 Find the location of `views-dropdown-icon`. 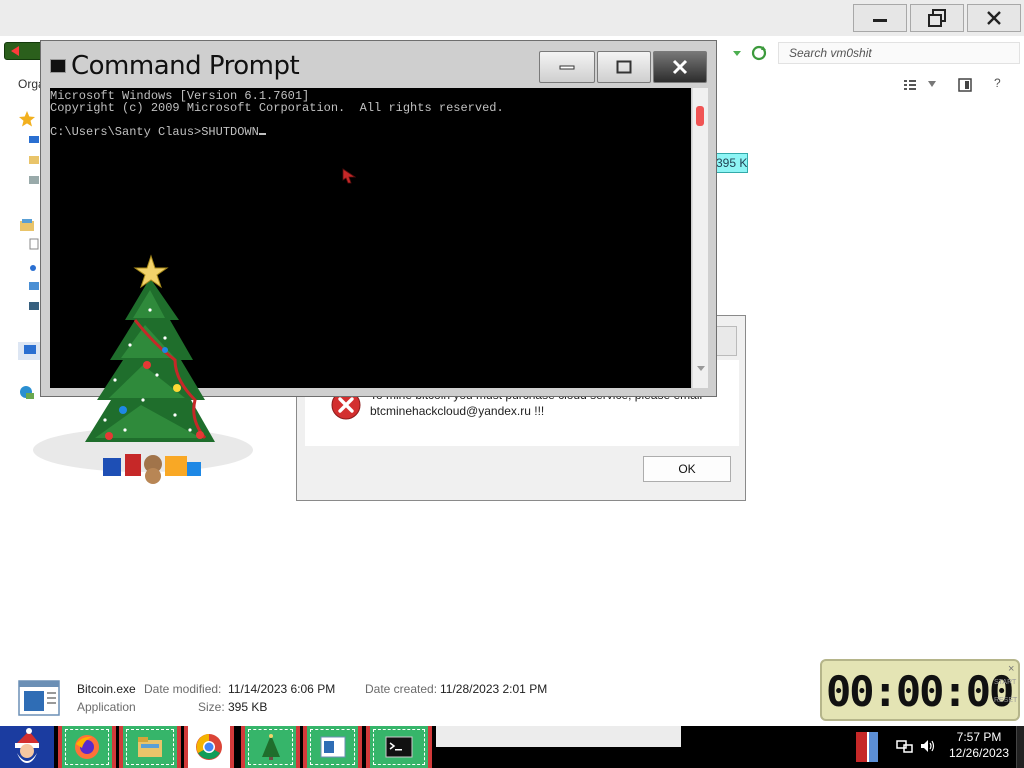

views-dropdown-icon is located at coordinates (932, 84).